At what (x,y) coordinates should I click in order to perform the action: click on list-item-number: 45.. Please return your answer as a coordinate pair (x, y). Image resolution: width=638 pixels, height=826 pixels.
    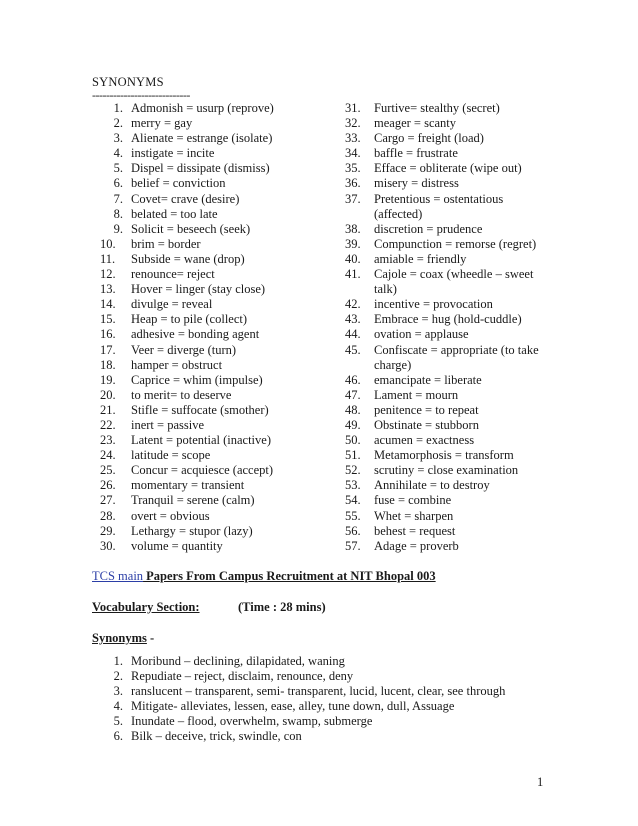
    Looking at the image, I should click on (353, 349).